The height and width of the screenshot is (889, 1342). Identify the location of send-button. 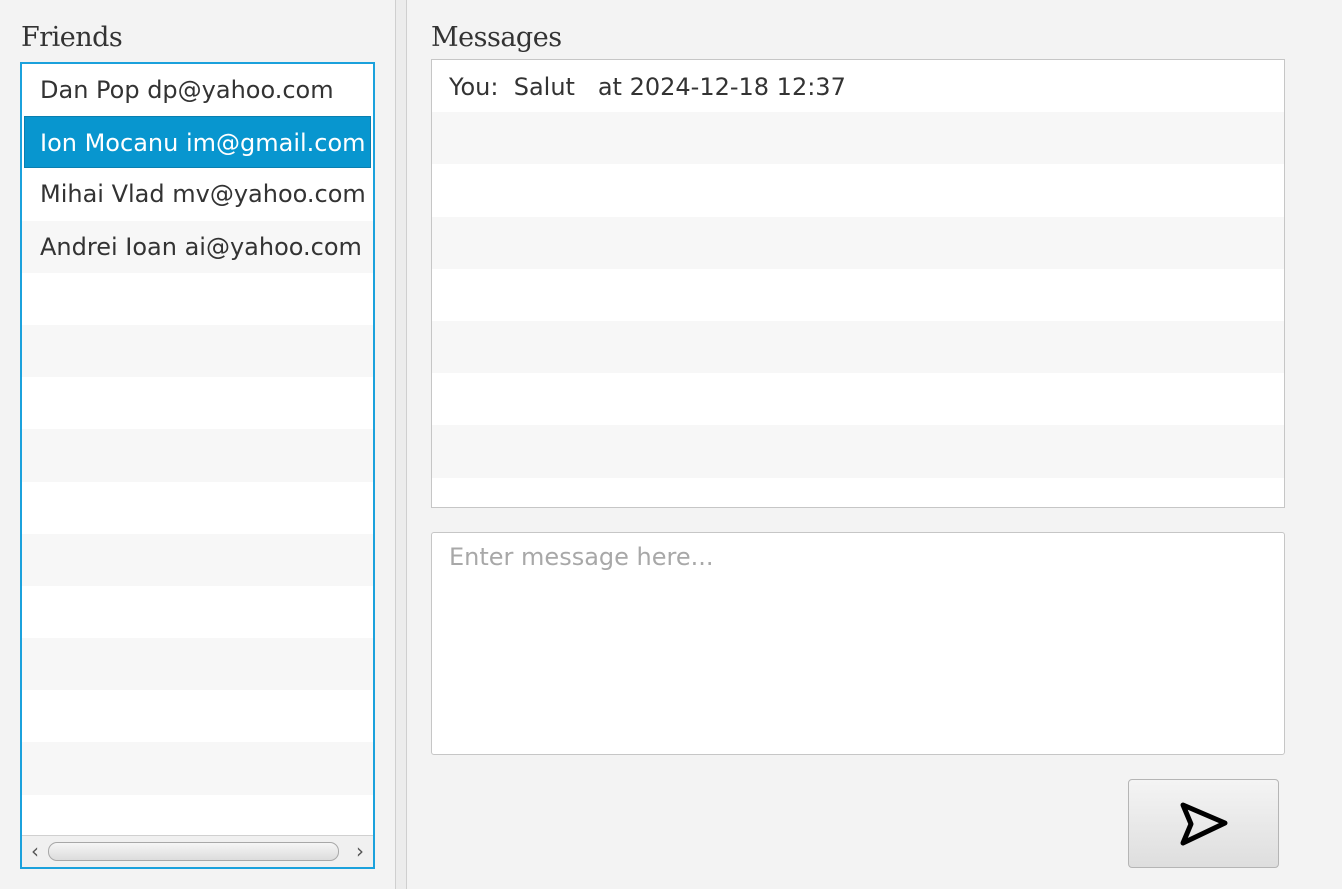
(1203, 823).